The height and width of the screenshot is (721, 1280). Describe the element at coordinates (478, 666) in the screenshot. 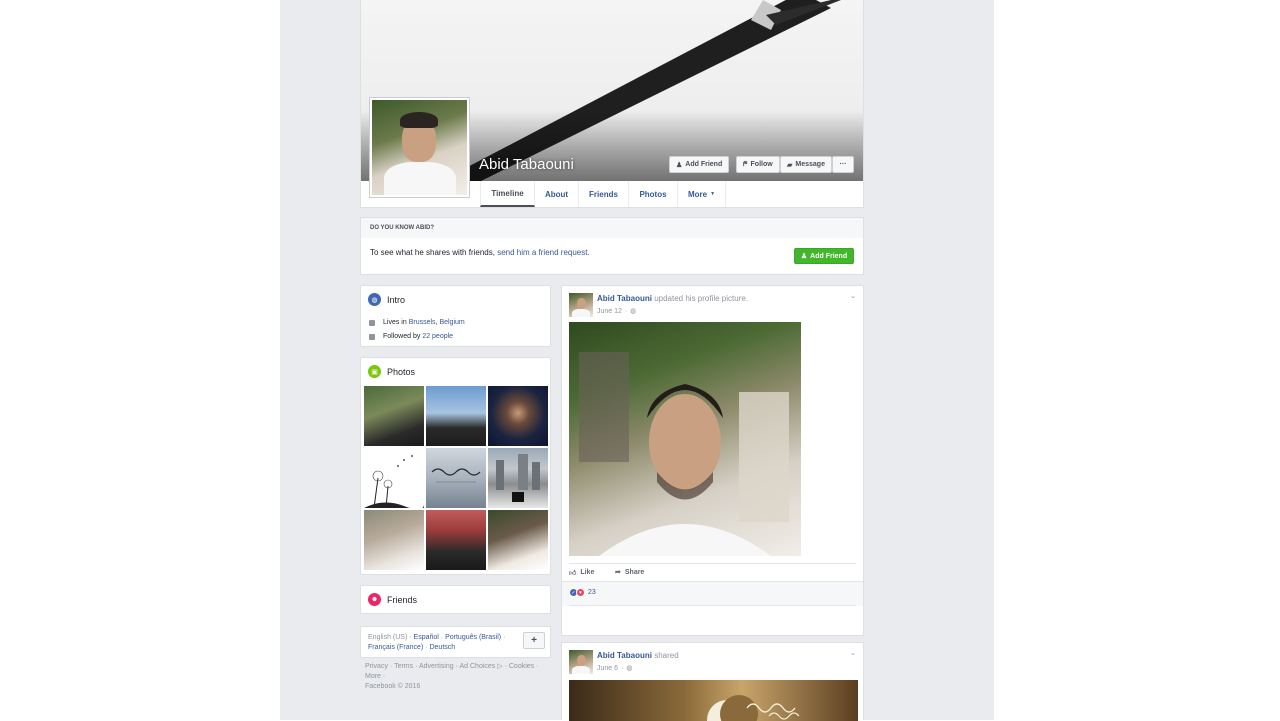

I see `footer-link-adchoices: Ad Choices` at that location.